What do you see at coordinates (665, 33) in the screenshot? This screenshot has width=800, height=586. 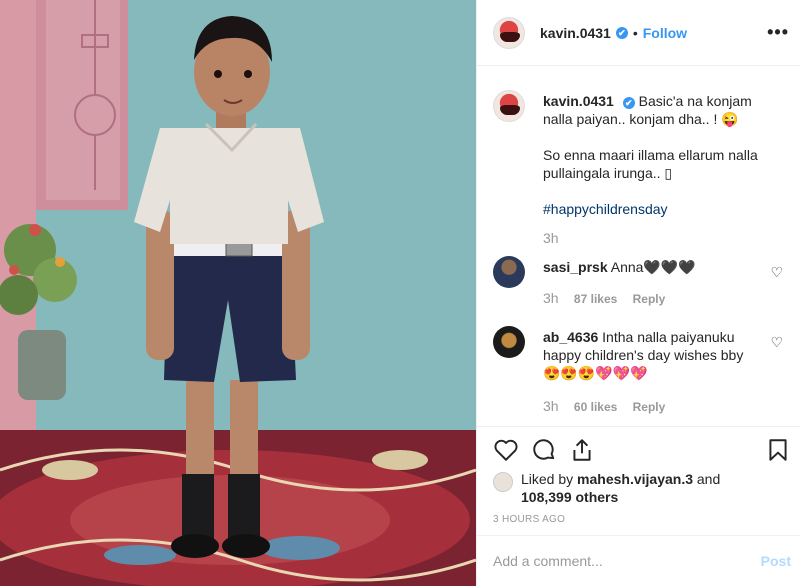 I see `follow-button: Follow` at bounding box center [665, 33].